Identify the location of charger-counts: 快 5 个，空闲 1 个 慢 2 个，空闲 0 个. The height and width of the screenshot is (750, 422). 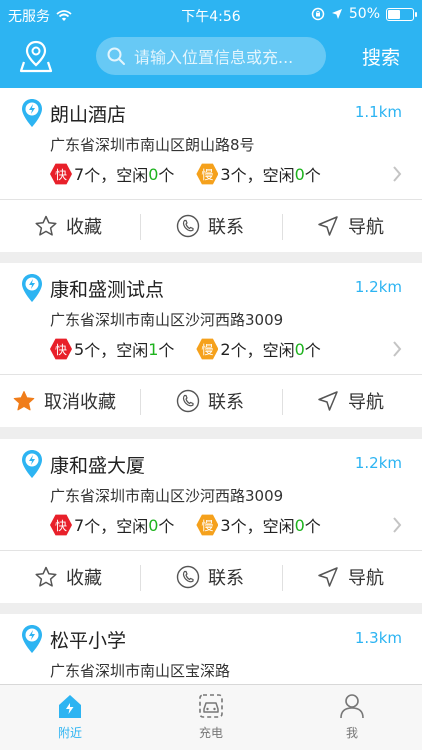
(196, 349).